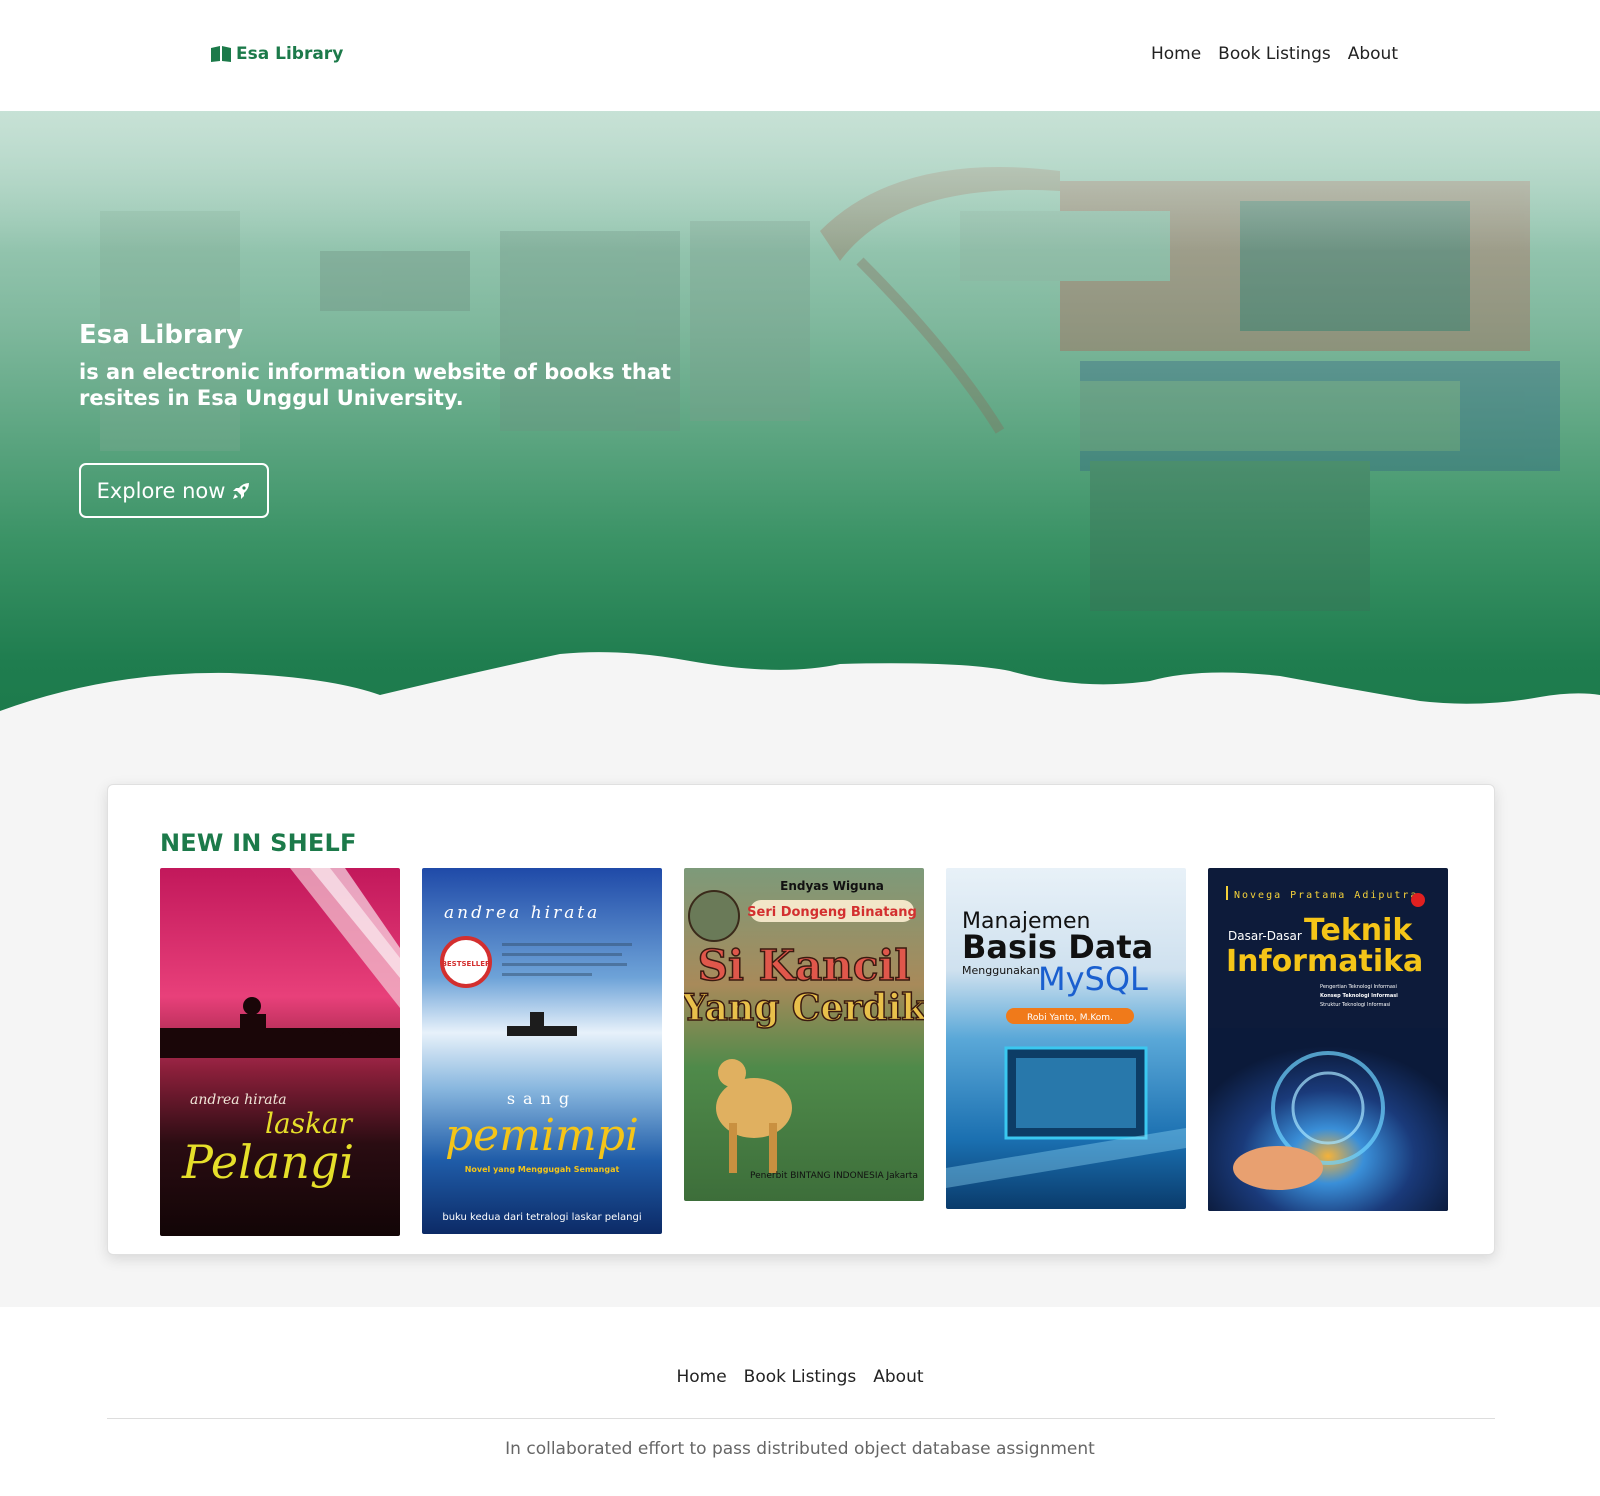  Describe the element at coordinates (541, 1217) in the screenshot. I see `book-footer: buku kedua dari tetralogi laskar pelangi` at that location.